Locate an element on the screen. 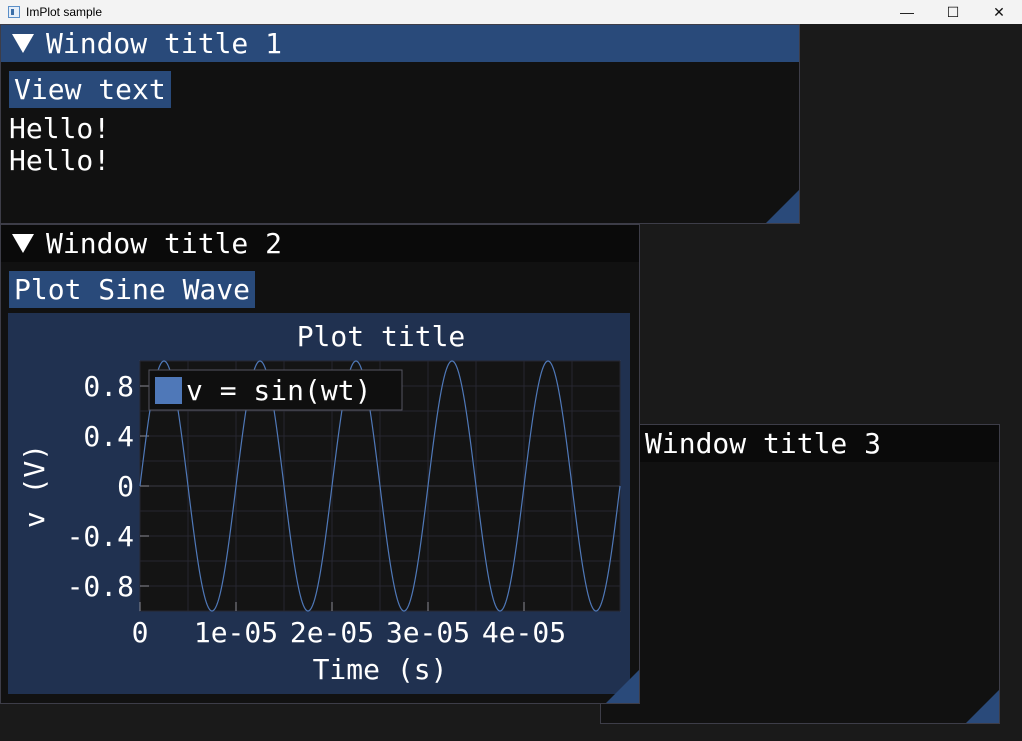 The width and height of the screenshot is (1022, 741). legend-swatch is located at coordinates (168, 390).